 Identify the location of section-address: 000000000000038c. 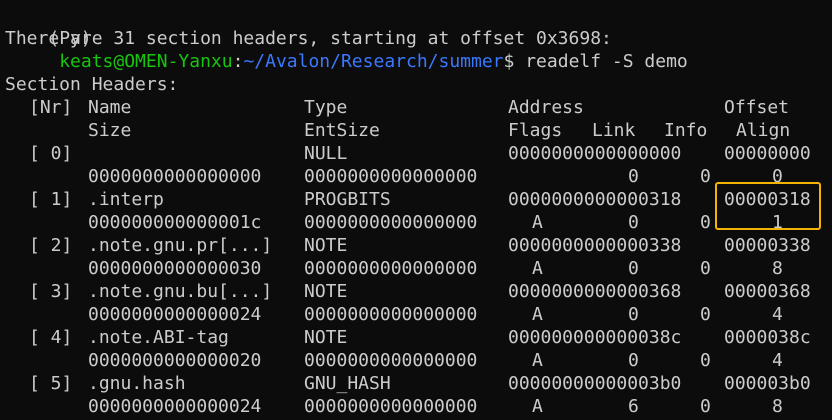
(595, 337).